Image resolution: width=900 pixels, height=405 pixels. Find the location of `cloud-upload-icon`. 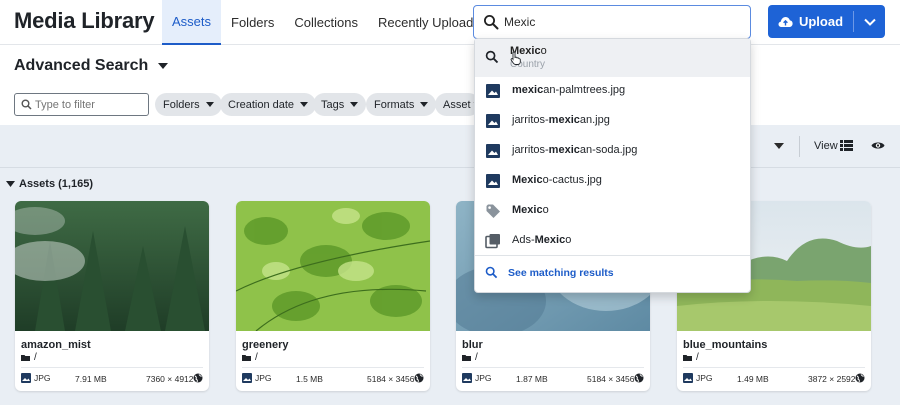

cloud-upload-icon is located at coordinates (785, 21).